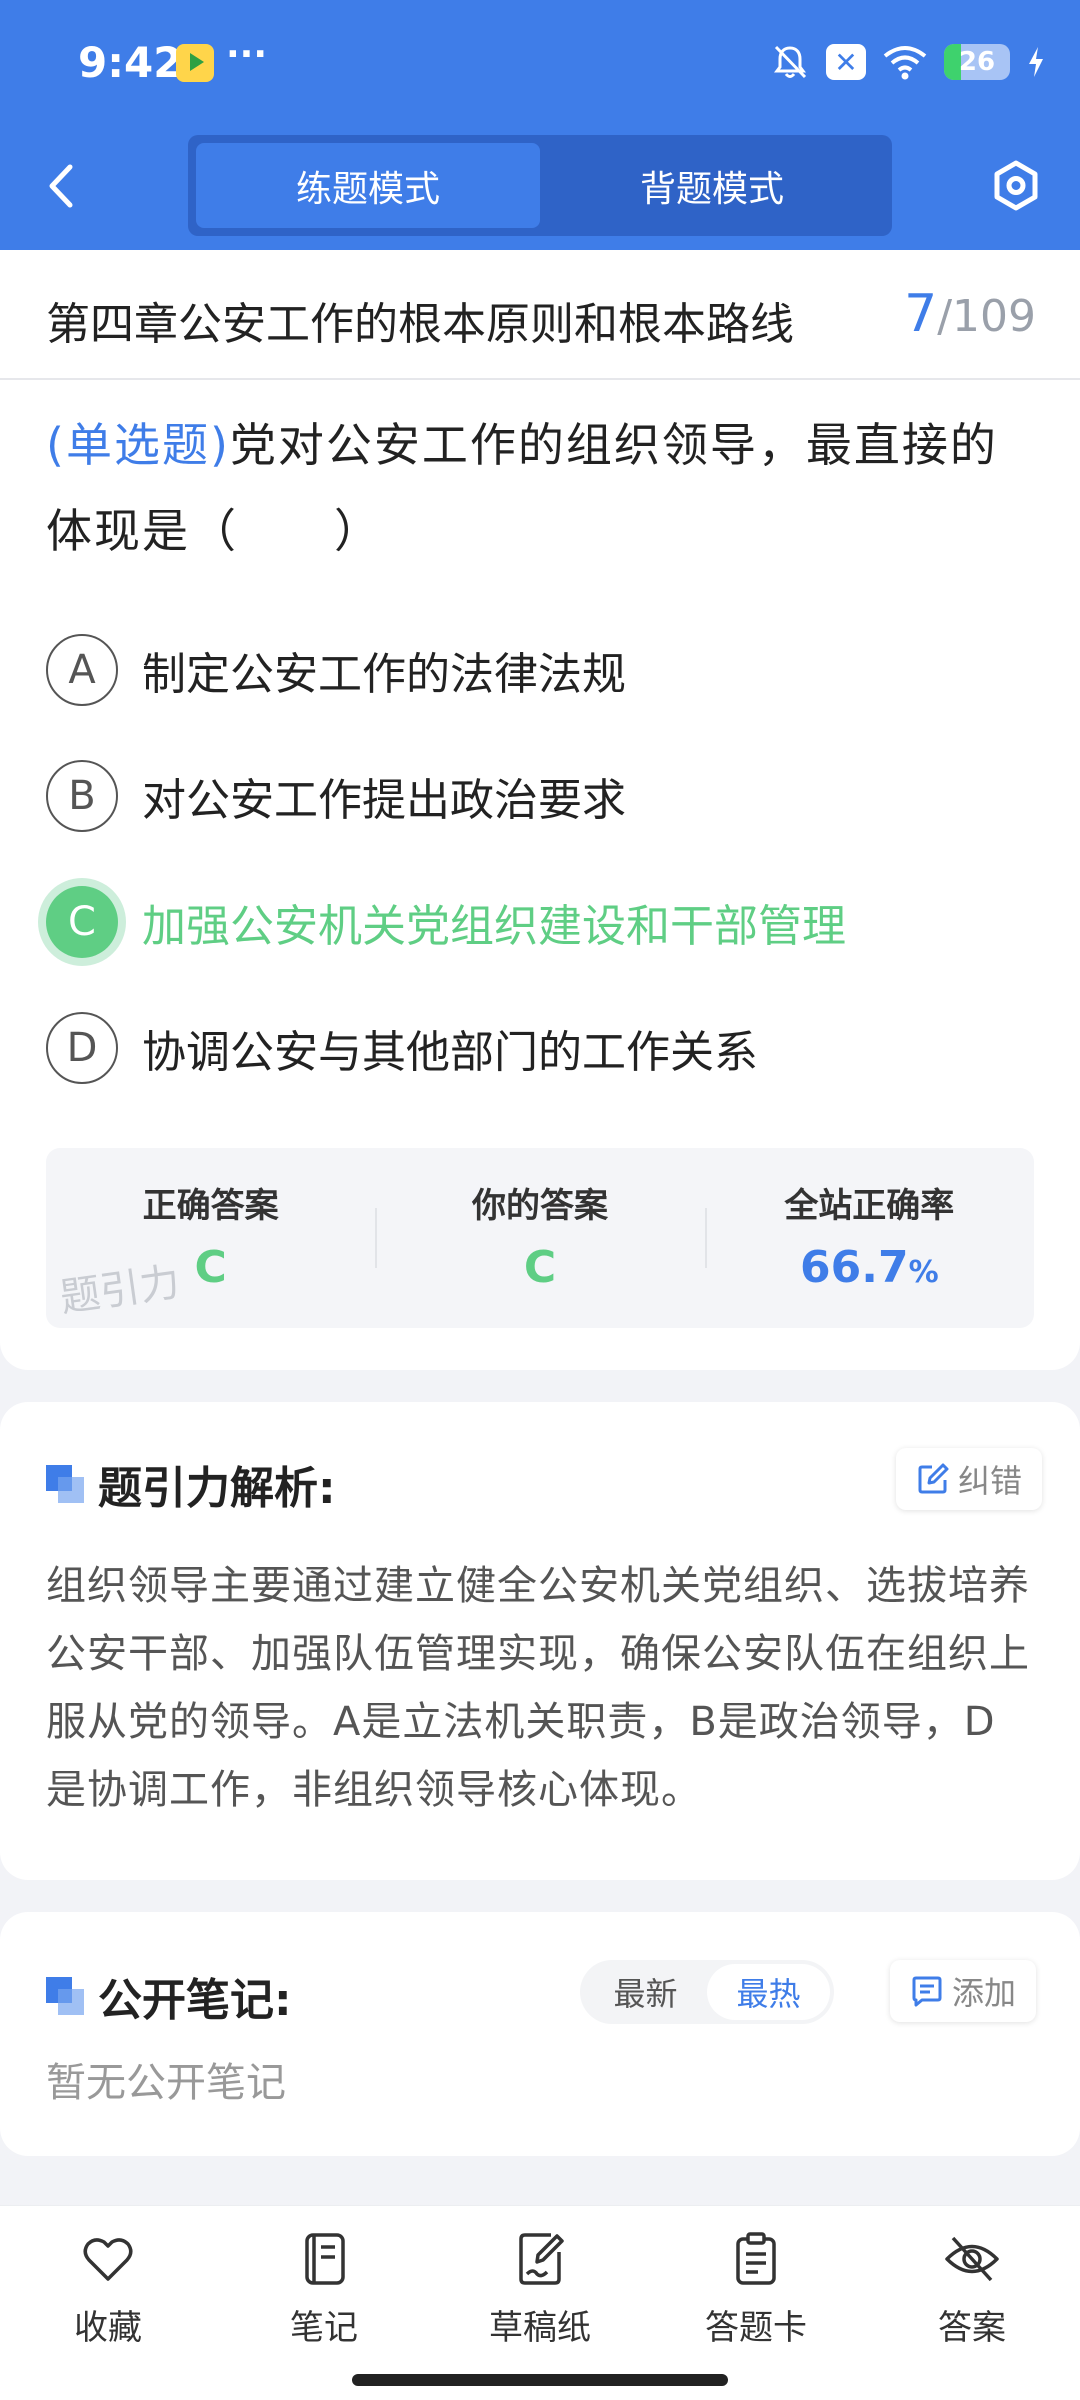  Describe the element at coordinates (994, 316) in the screenshot. I see `total-questions: 109` at that location.